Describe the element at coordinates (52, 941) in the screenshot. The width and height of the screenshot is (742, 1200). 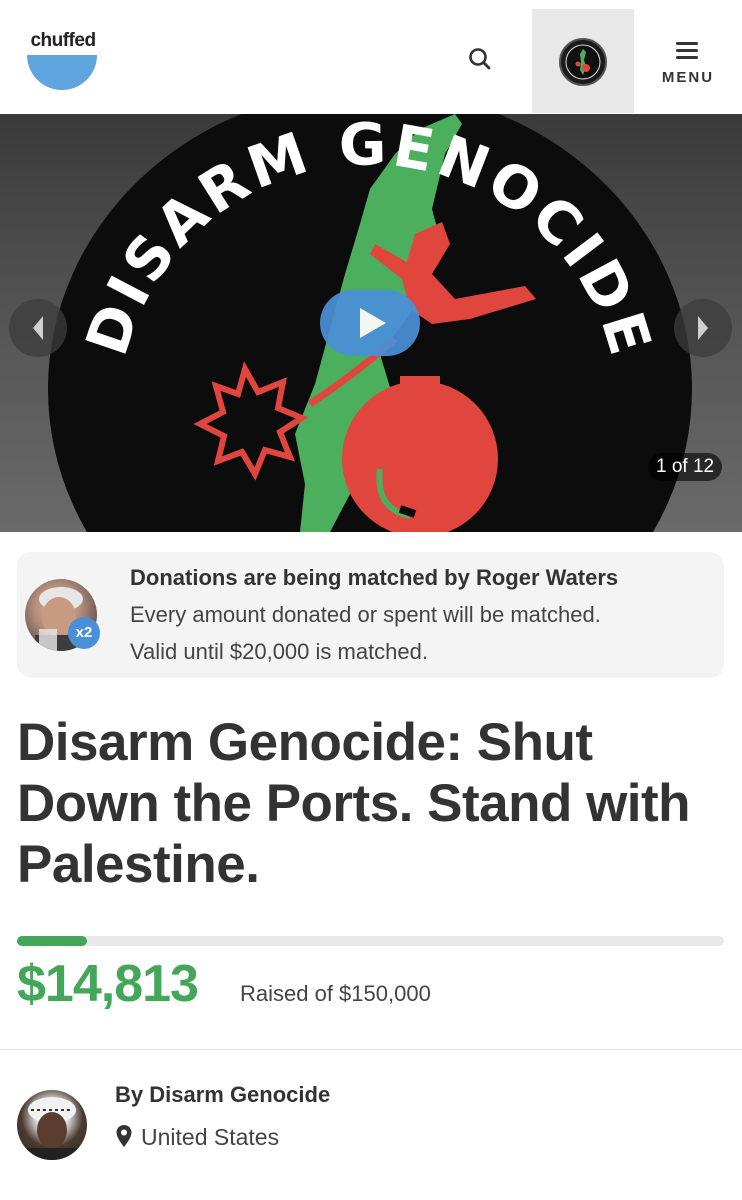
I see `progress-fill` at that location.